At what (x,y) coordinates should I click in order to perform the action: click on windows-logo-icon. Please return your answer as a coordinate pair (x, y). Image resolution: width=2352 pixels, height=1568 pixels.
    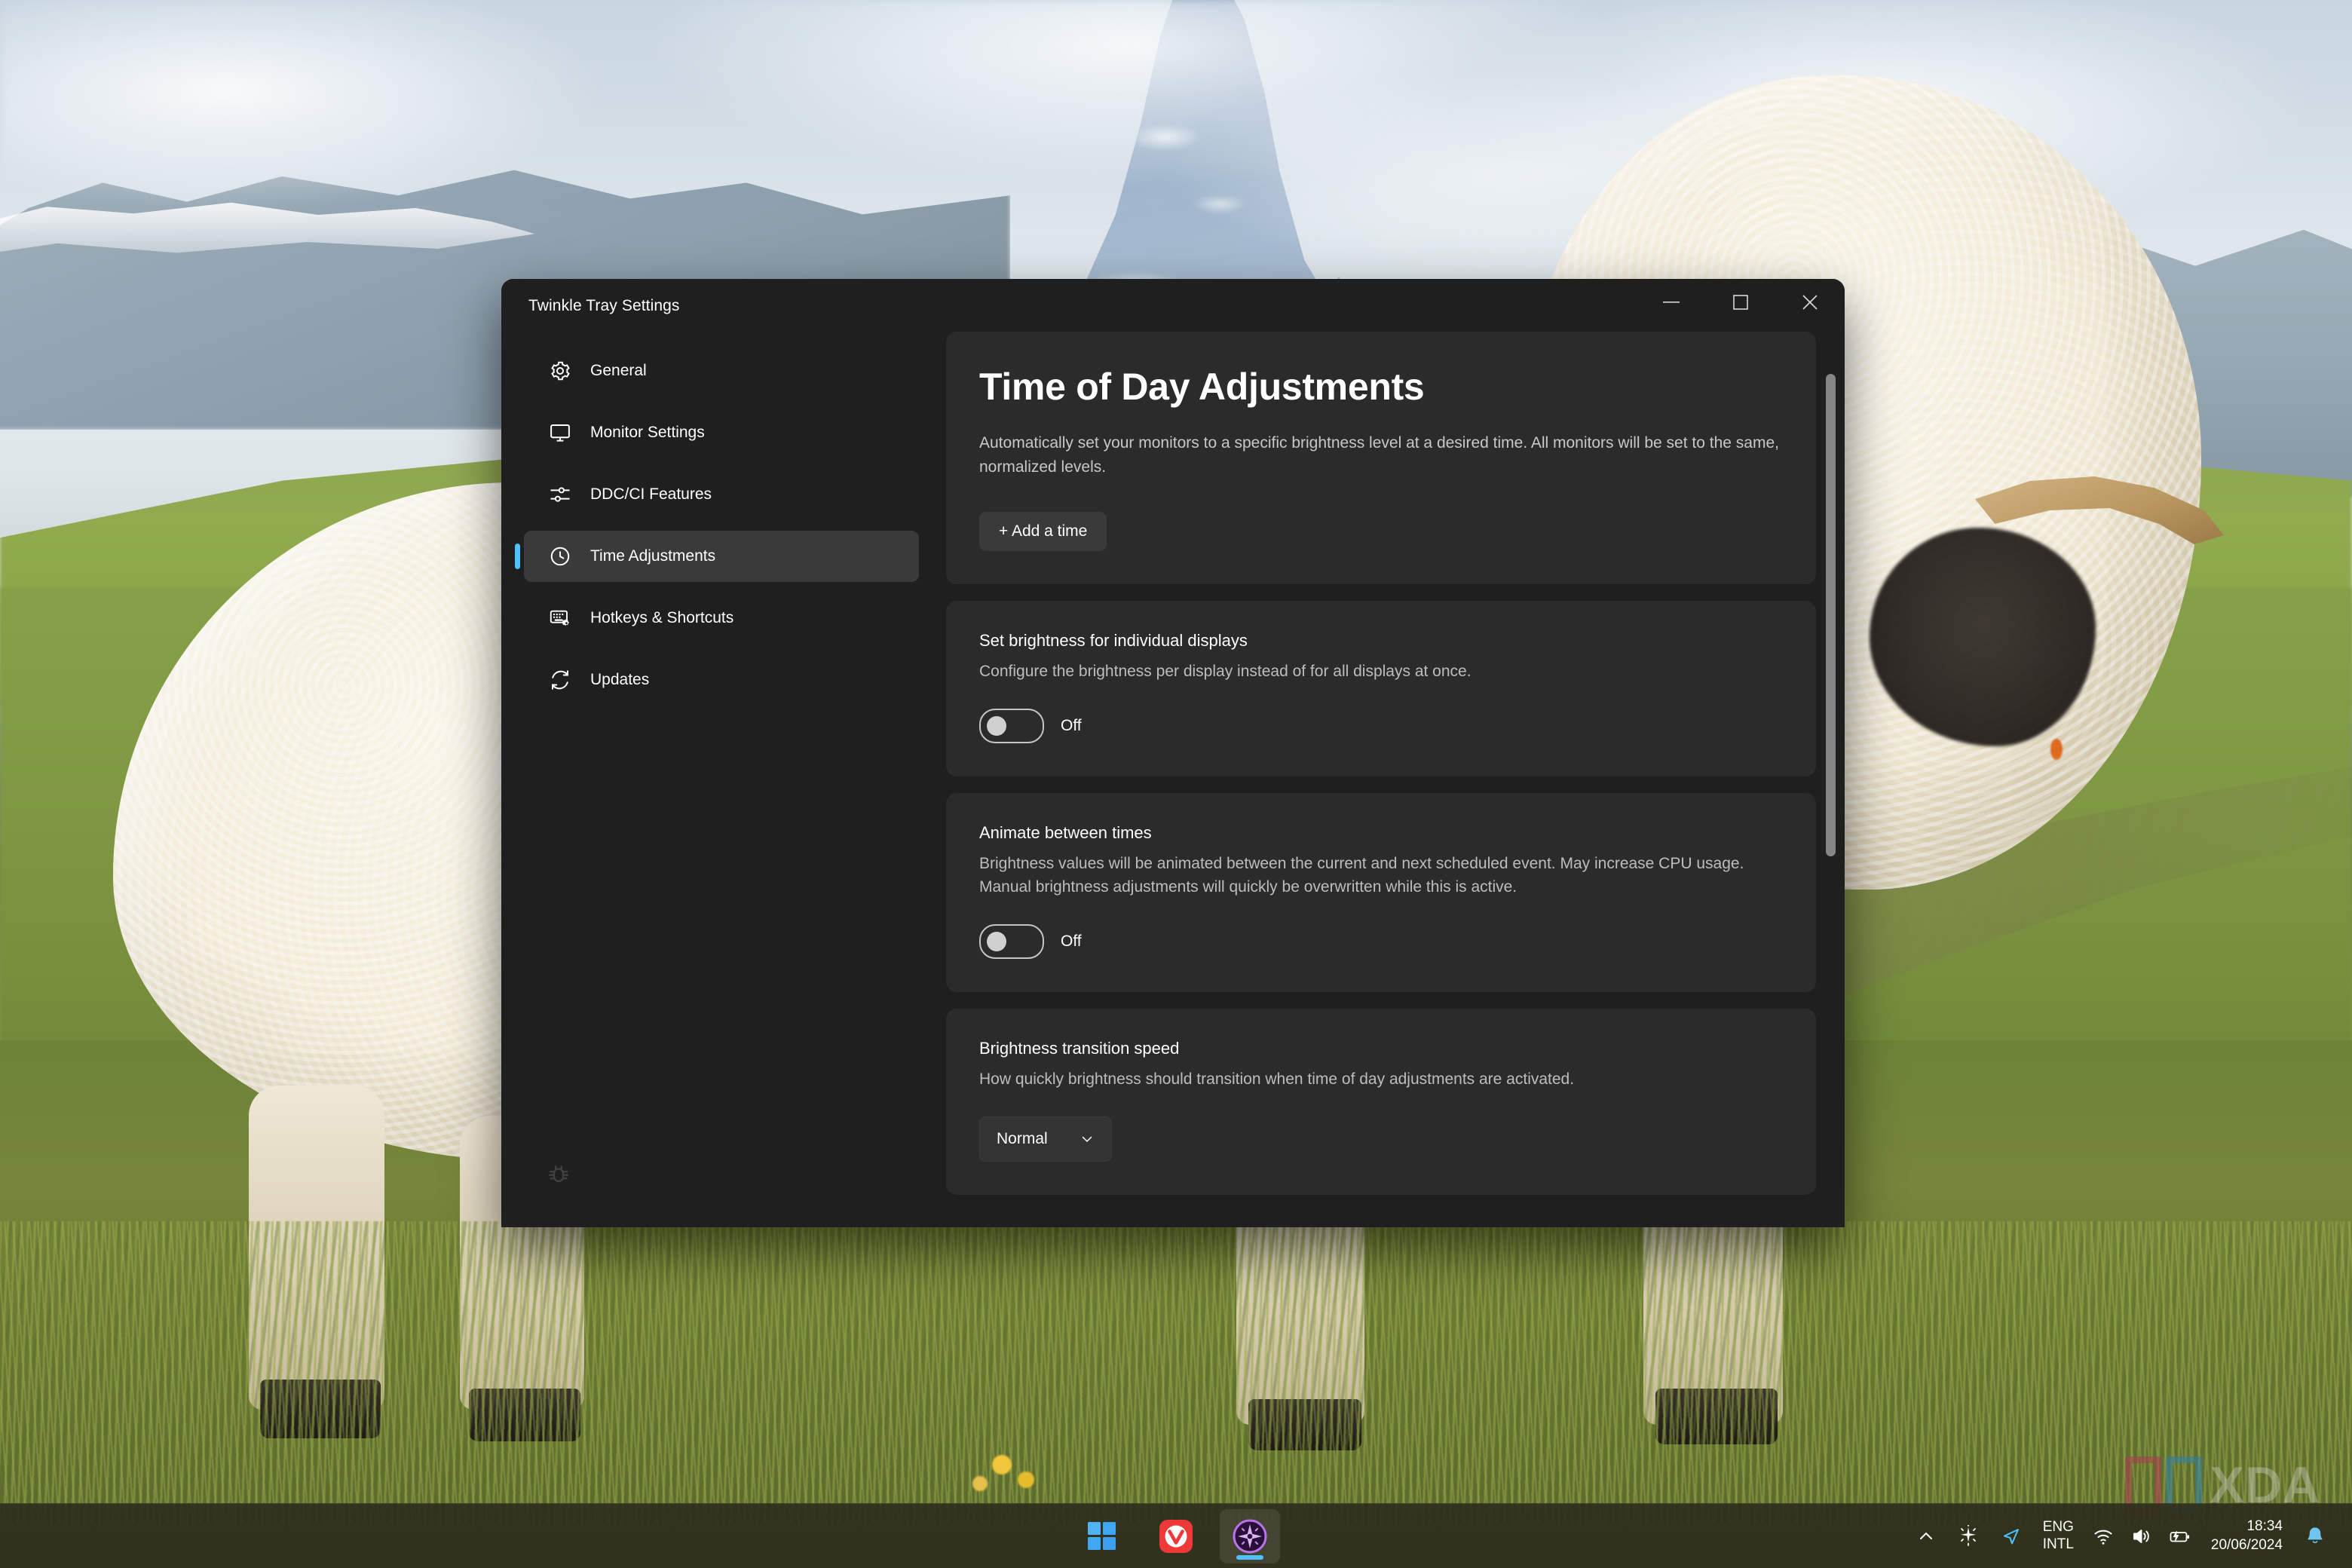
    Looking at the image, I should click on (1102, 1536).